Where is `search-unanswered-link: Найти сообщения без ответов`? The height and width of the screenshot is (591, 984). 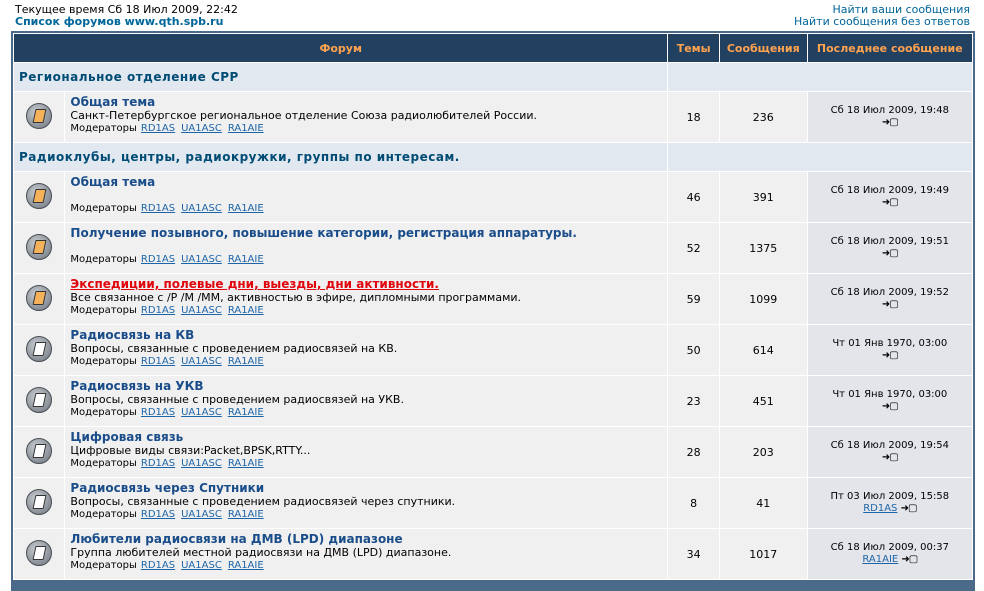 search-unanswered-link: Найти сообщения без ответов is located at coordinates (882, 21).